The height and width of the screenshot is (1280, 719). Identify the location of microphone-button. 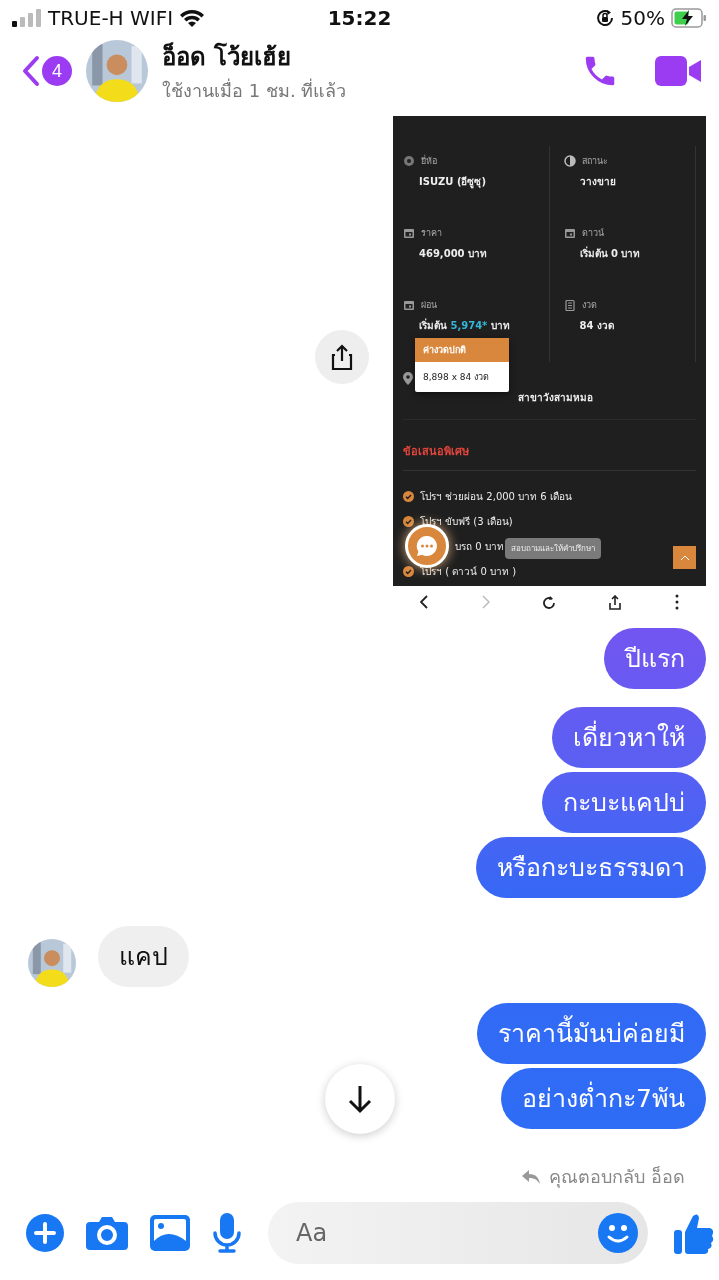
(227, 1232).